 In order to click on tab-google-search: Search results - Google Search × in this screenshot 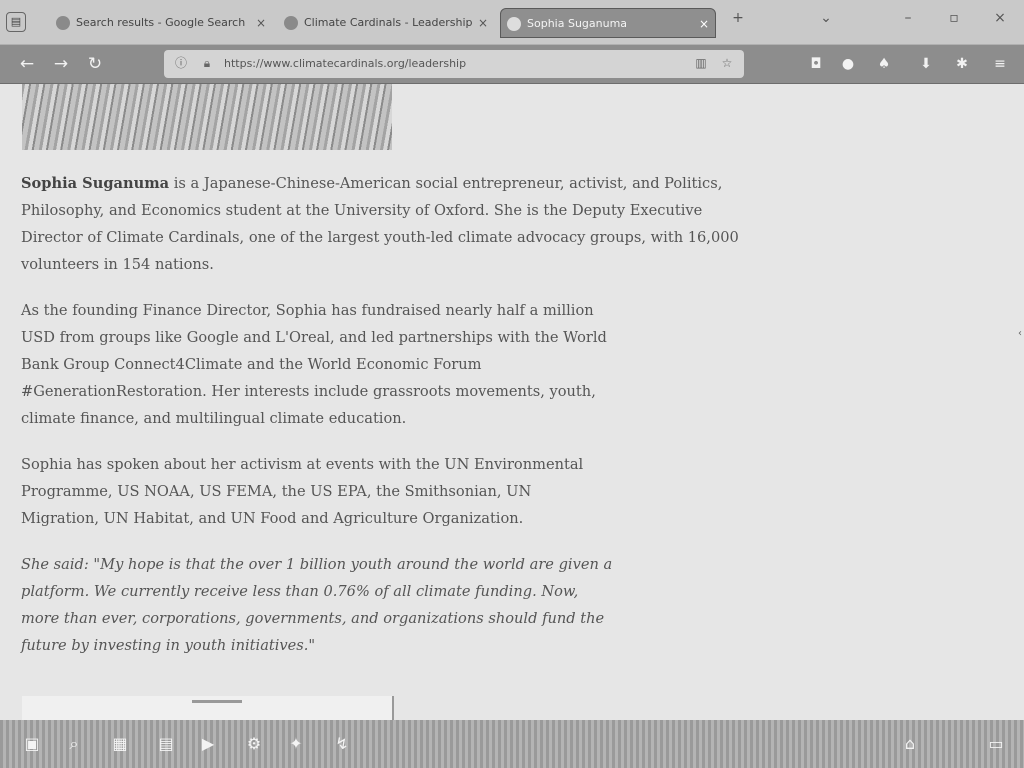, I will do `click(161, 23)`.